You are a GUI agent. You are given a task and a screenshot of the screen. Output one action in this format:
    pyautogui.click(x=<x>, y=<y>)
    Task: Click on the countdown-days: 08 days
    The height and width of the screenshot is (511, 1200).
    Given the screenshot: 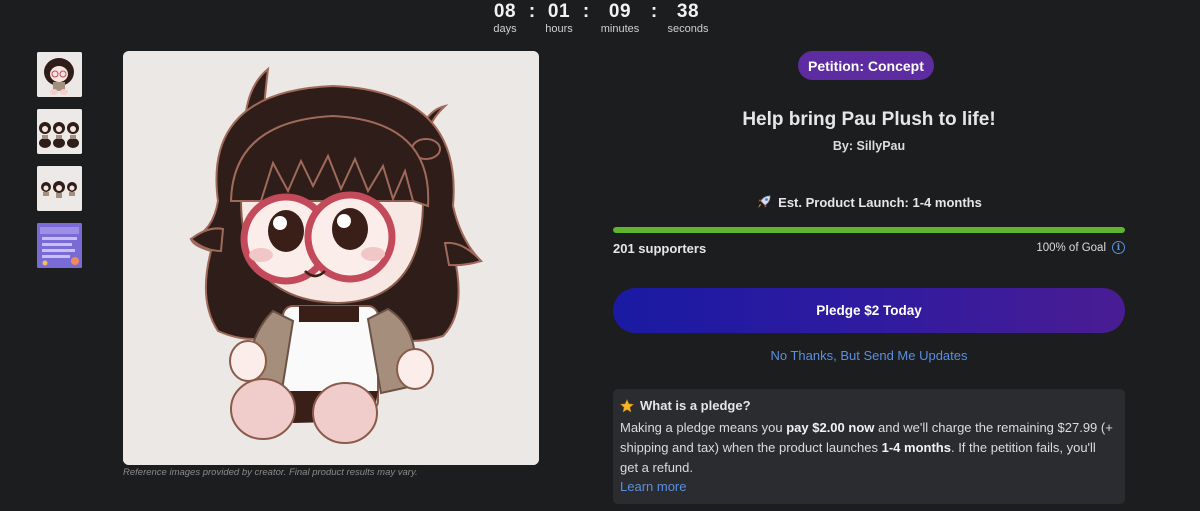 What is the action you would take?
    pyautogui.click(x=505, y=19)
    